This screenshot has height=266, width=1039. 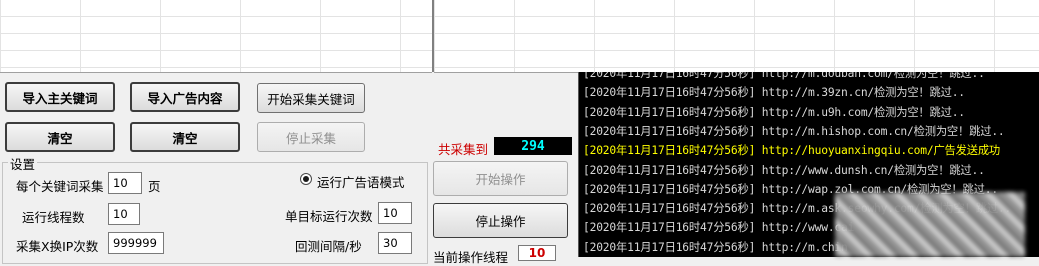 I want to click on log-line: [2020年11月17日16时47分56秒] http://m.chin, so click(x=715, y=247).